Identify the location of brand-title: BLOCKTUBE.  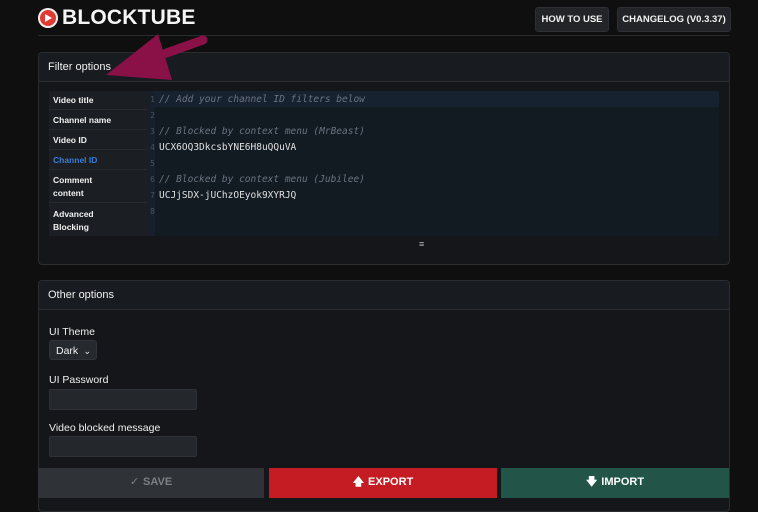
(129, 17).